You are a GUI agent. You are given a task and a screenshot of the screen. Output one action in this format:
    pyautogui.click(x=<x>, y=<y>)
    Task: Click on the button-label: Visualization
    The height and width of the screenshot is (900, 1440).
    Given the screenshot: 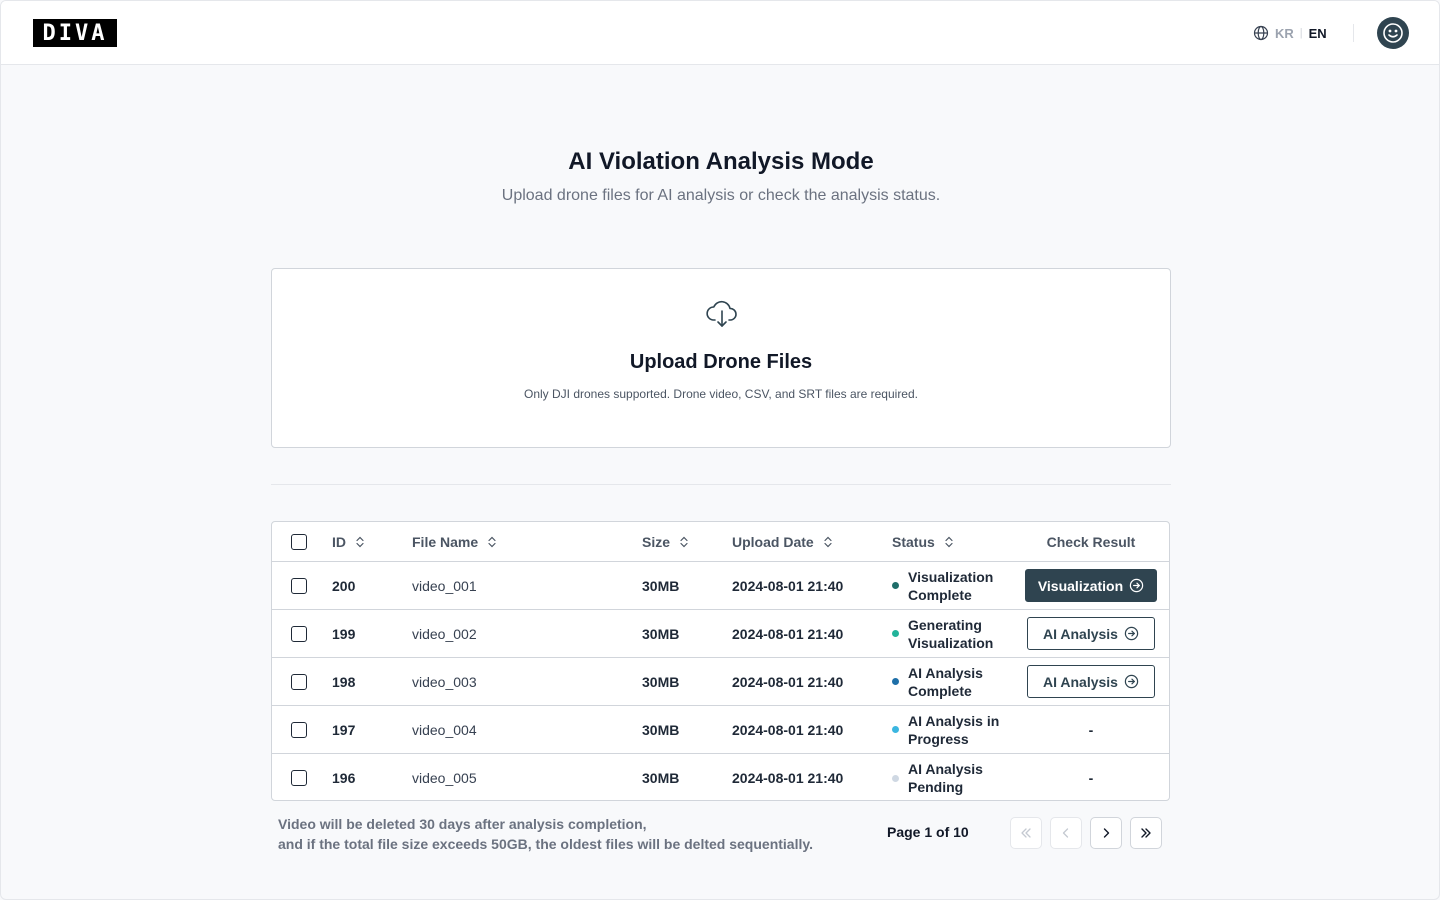 What is the action you would take?
    pyautogui.click(x=1080, y=585)
    